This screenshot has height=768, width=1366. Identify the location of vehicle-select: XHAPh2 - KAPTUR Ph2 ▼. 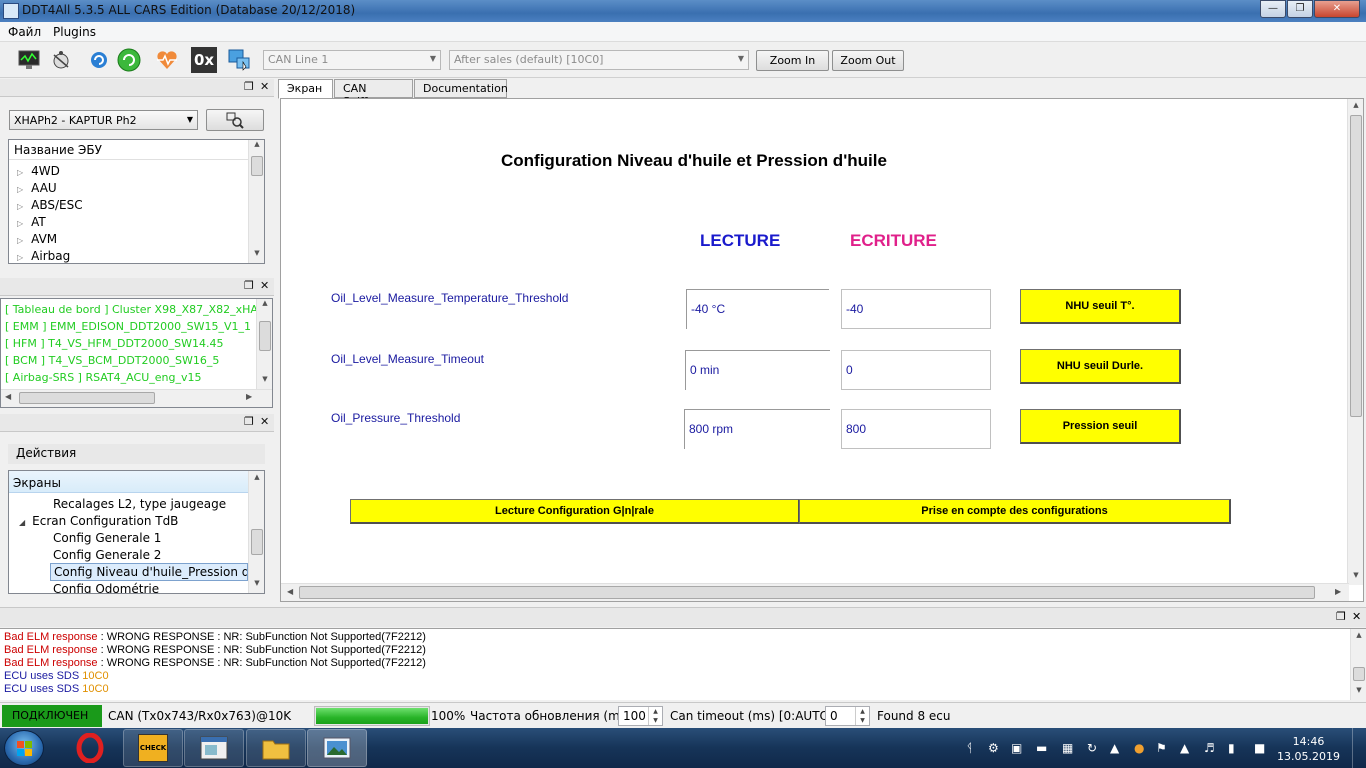
(103, 120).